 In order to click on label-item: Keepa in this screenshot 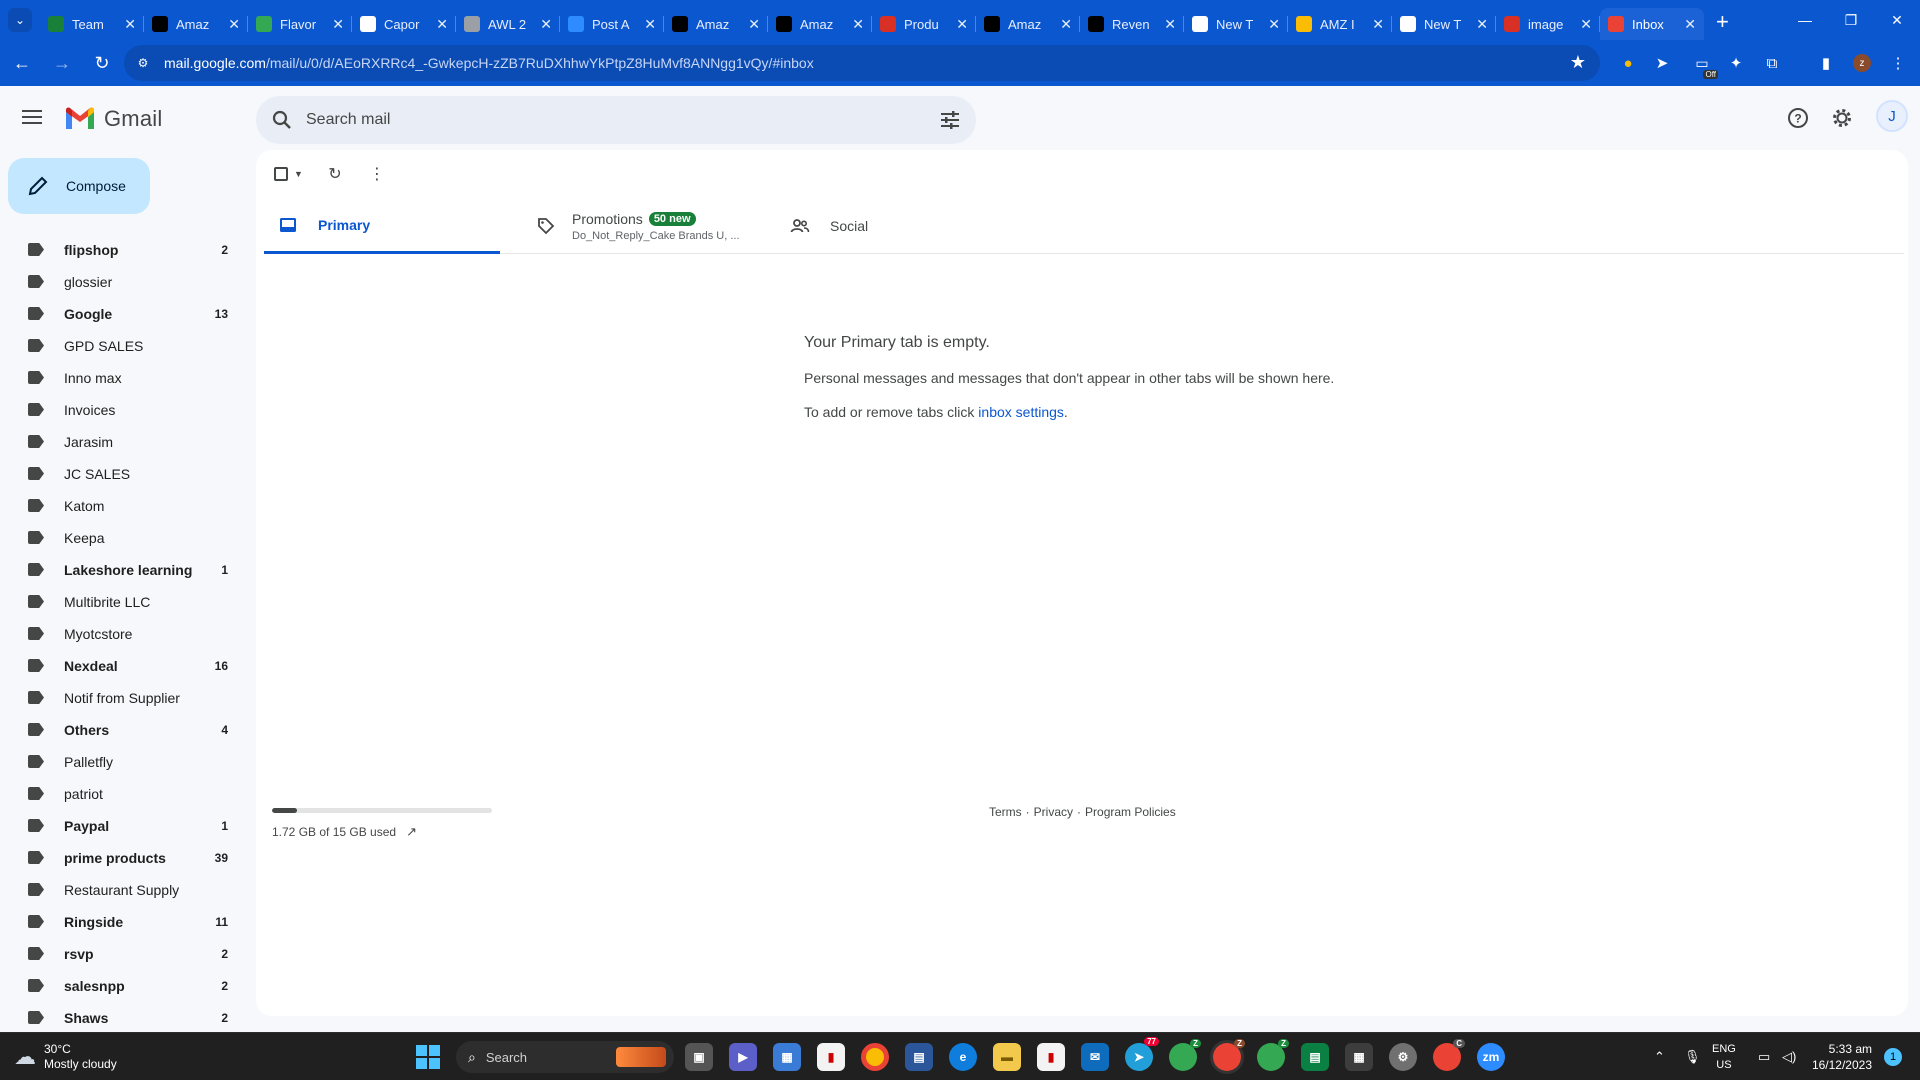, I will do `click(128, 538)`.